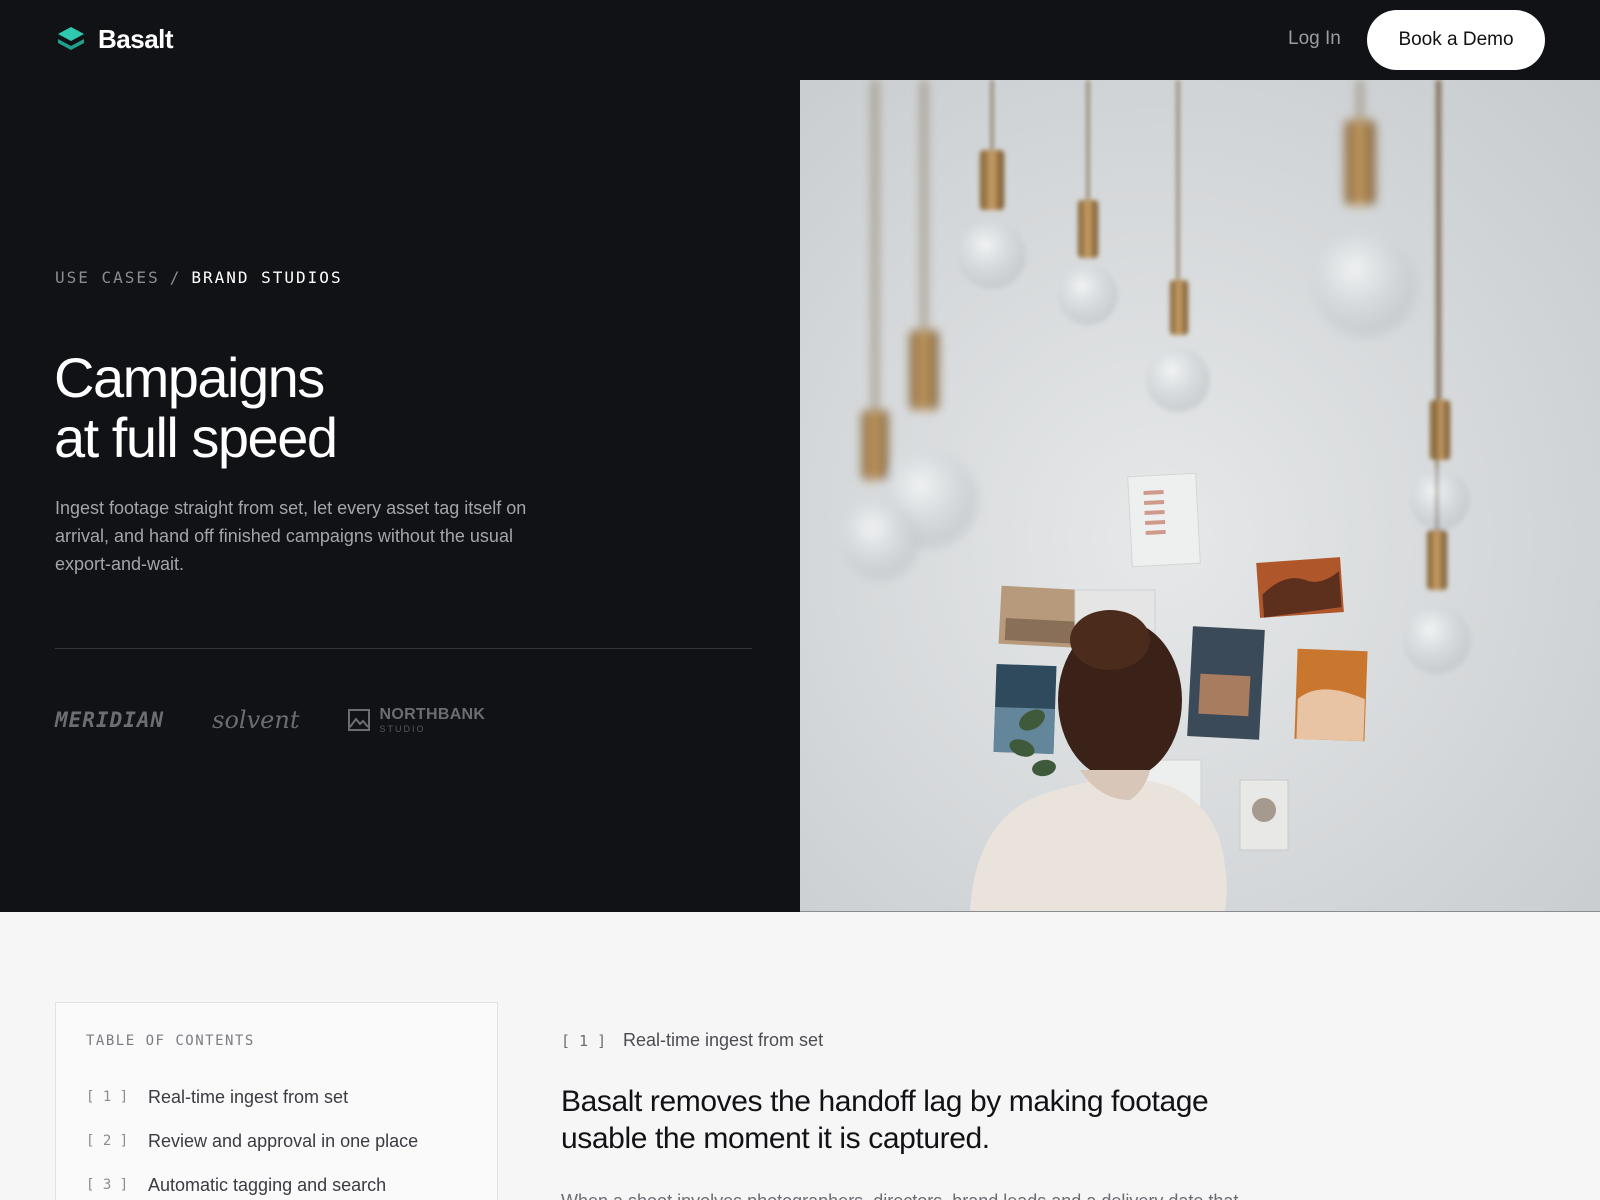  What do you see at coordinates (584, 1040) in the screenshot?
I see `section-number: [ 1 ]` at bounding box center [584, 1040].